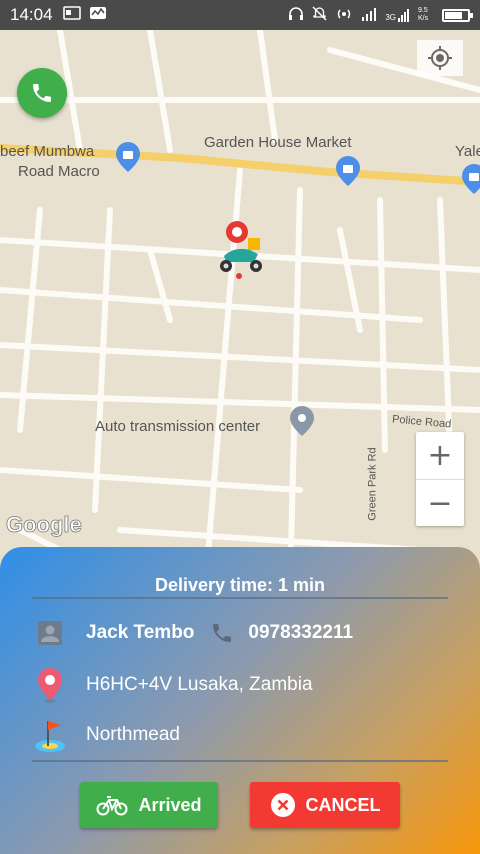 This screenshot has width=480, height=854. Describe the element at coordinates (278, 142) in the screenshot. I see `map-label-garden-house: Garden House Market` at that location.